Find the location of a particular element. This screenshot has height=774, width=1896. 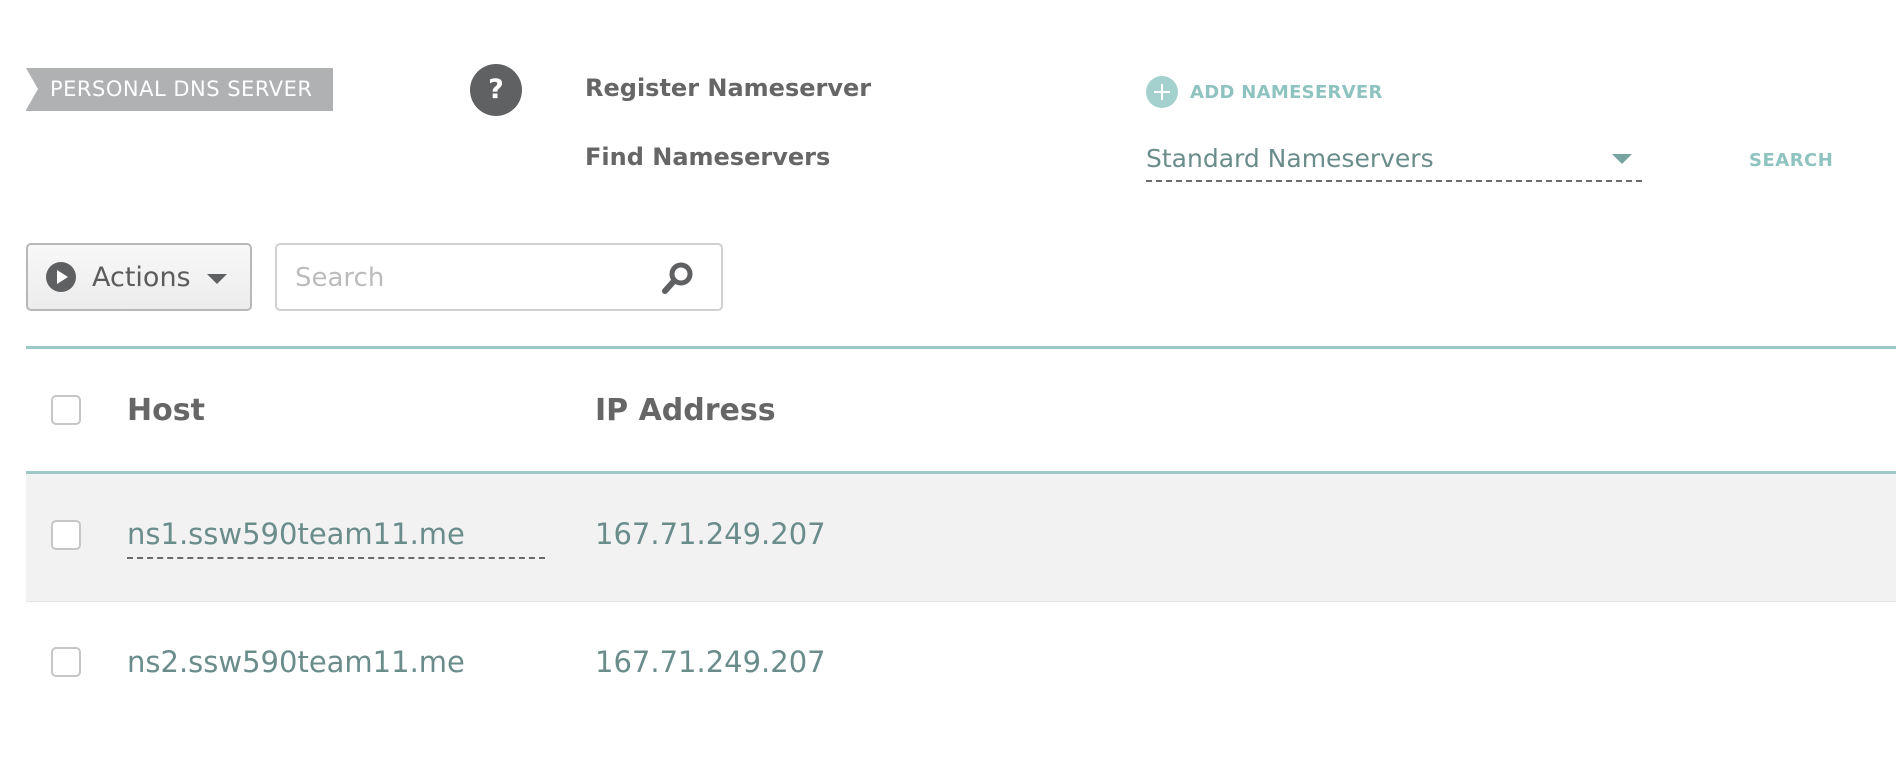

help-icon: ? is located at coordinates (496, 90).